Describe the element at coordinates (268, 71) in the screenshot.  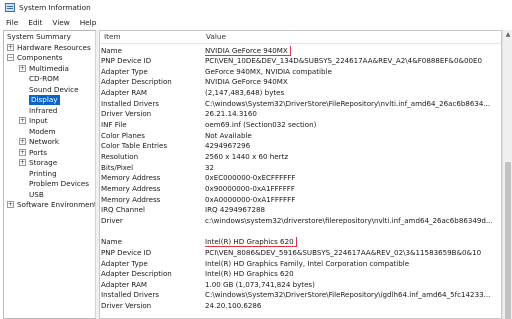
I see `value-text: GeForce 940MX, NVIDIA compatible` at that location.